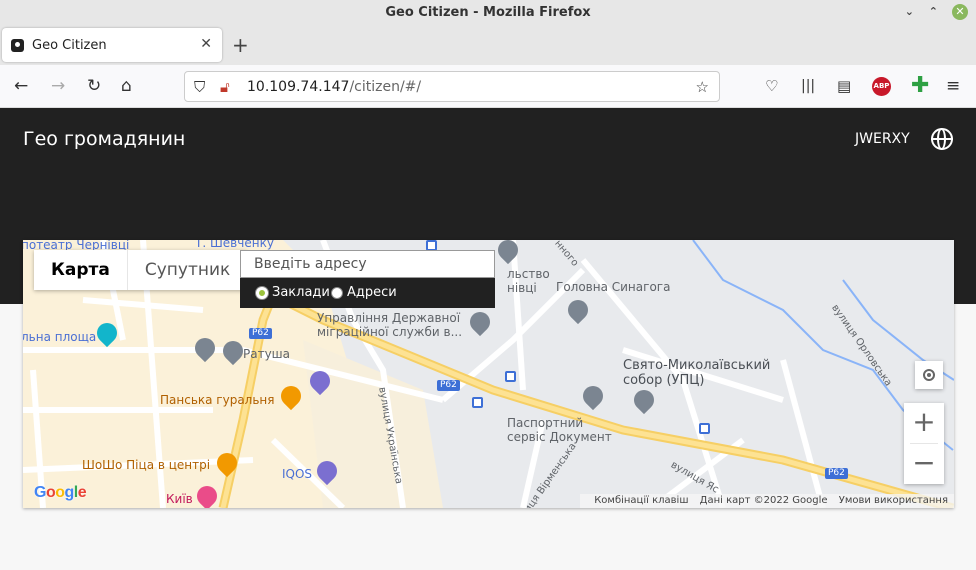  Describe the element at coordinates (60, 492) in the screenshot. I see `google-logo: Google` at that location.